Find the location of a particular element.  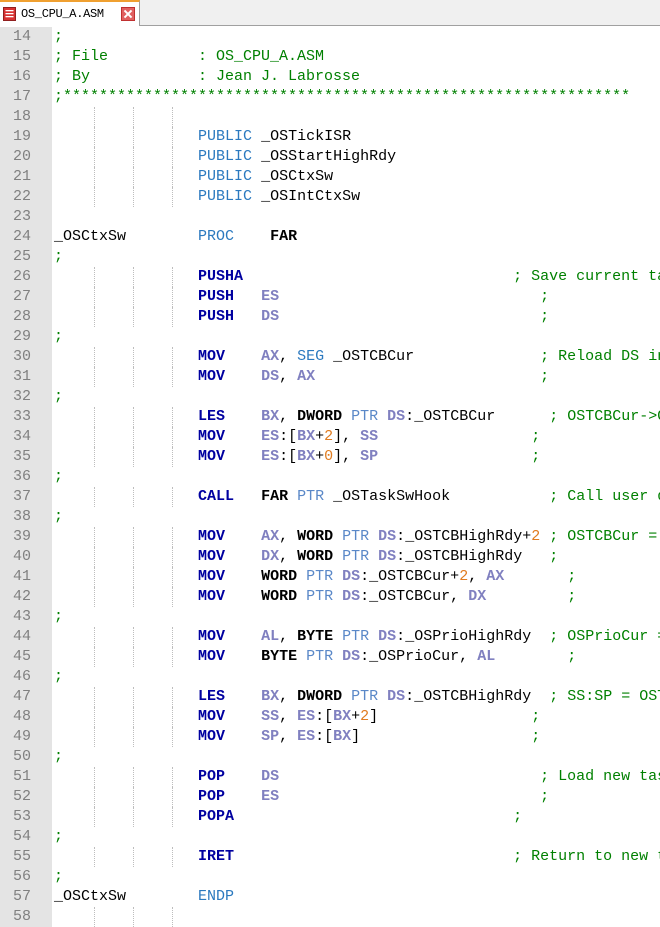

token-id: _OSStartHighRdy is located at coordinates (329, 156).